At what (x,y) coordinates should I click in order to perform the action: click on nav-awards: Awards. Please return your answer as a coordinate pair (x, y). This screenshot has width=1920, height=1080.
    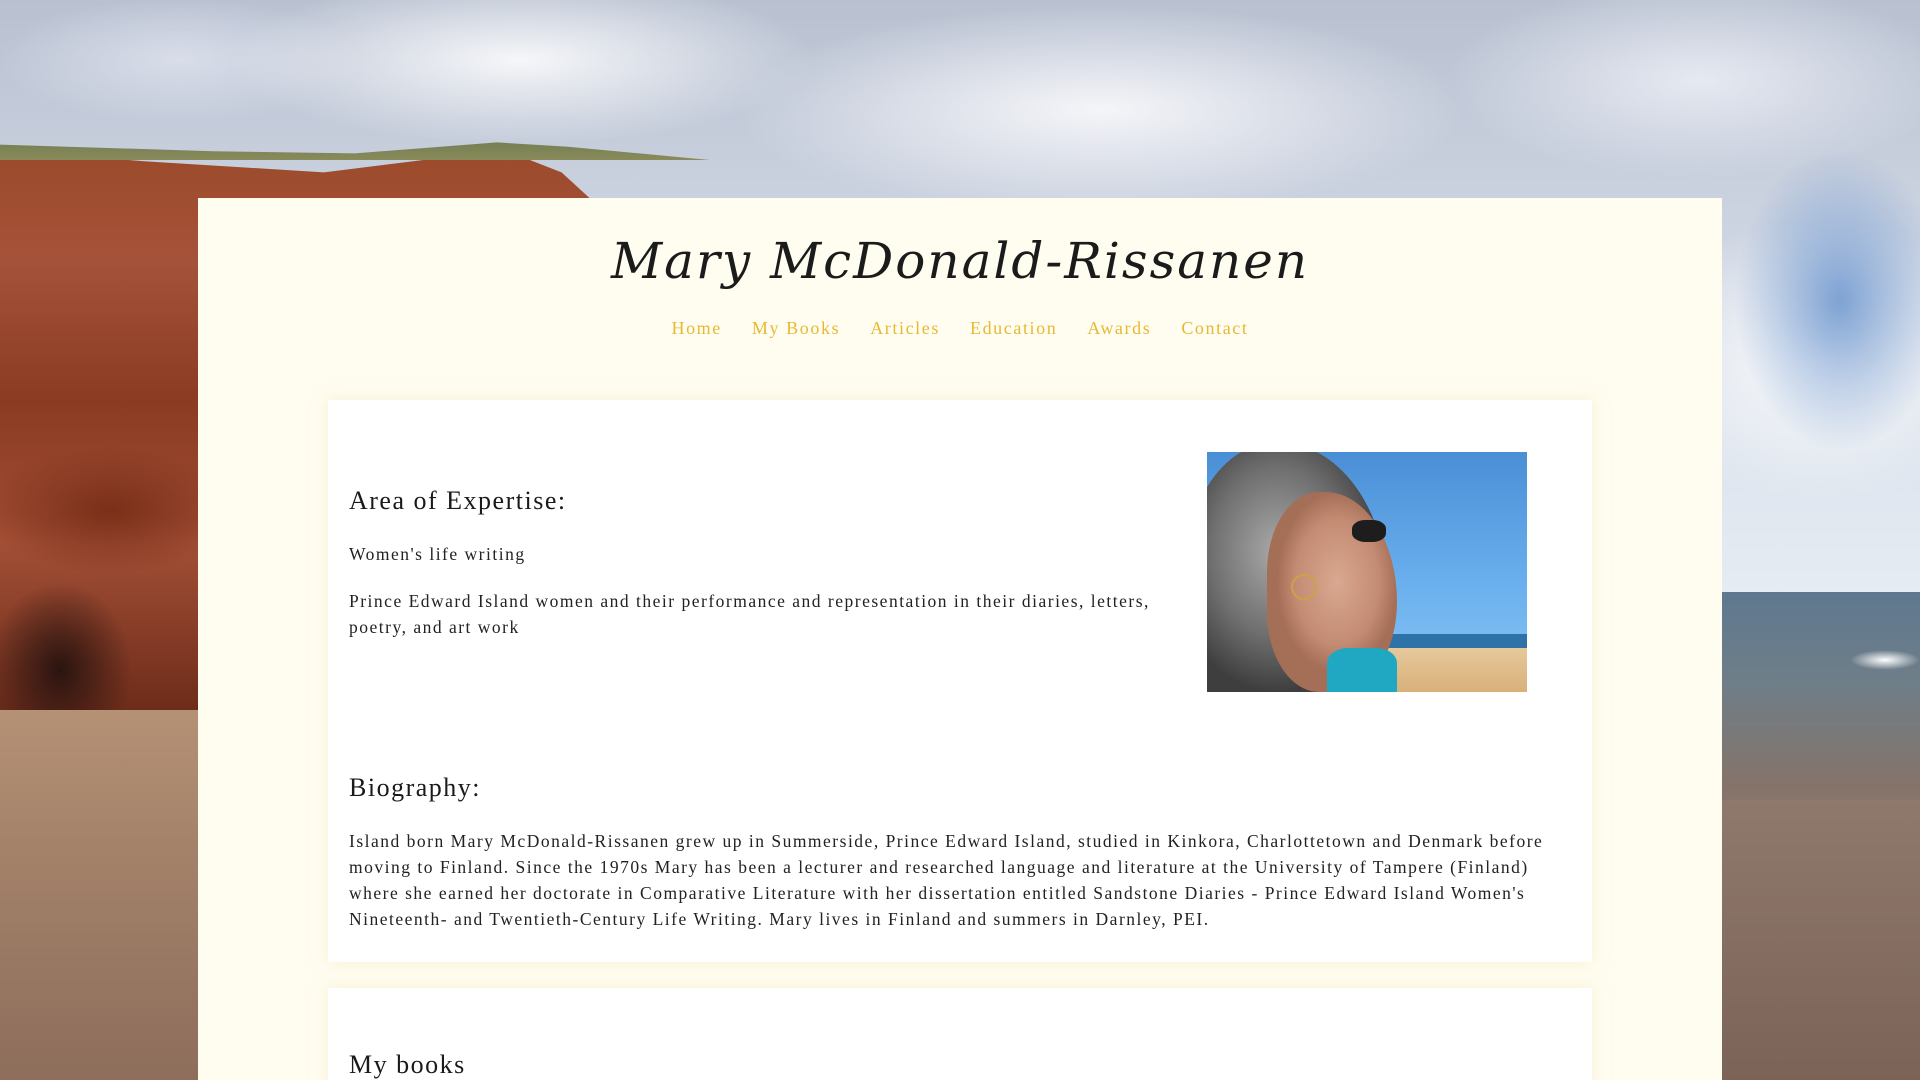
    Looking at the image, I should click on (1119, 328).